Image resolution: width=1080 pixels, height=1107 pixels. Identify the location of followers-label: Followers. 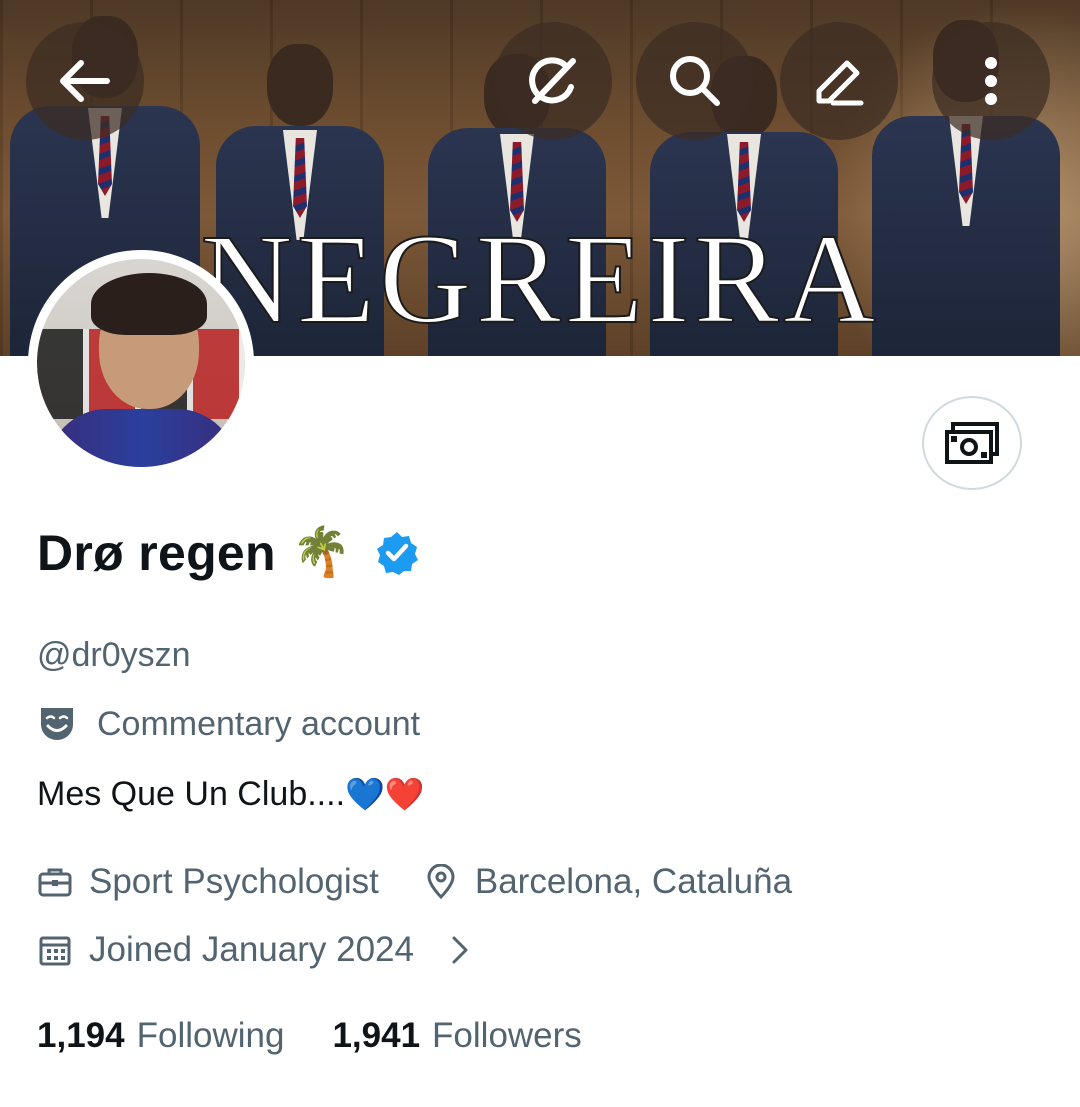
(507, 1035).